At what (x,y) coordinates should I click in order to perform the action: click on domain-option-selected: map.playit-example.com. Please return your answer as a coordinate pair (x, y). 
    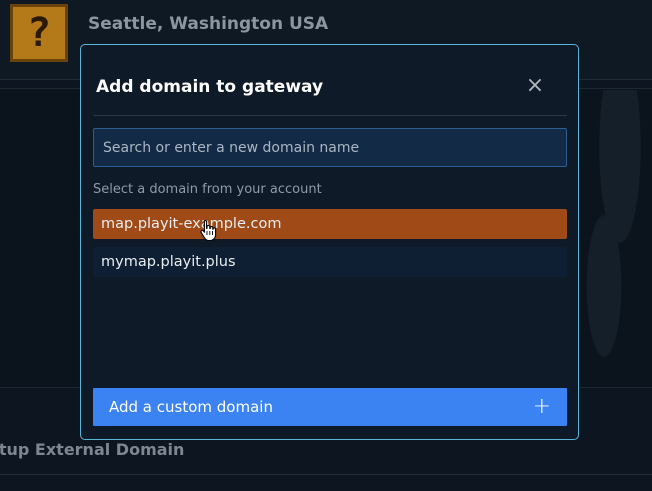
    Looking at the image, I should click on (330, 224).